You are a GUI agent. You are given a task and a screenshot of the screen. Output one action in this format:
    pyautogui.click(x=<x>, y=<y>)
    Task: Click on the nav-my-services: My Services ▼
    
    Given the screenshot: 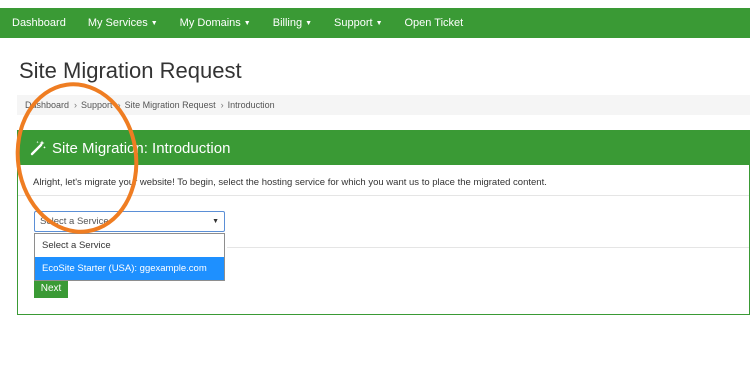 What is the action you would take?
    pyautogui.click(x=123, y=23)
    